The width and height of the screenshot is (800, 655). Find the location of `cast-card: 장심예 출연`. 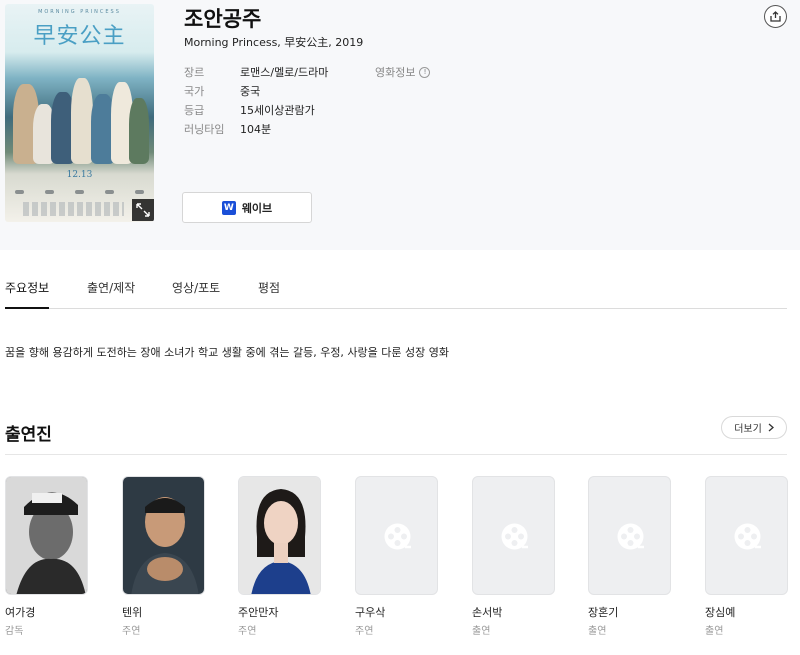

cast-card: 장심예 출연 is located at coordinates (746, 556).